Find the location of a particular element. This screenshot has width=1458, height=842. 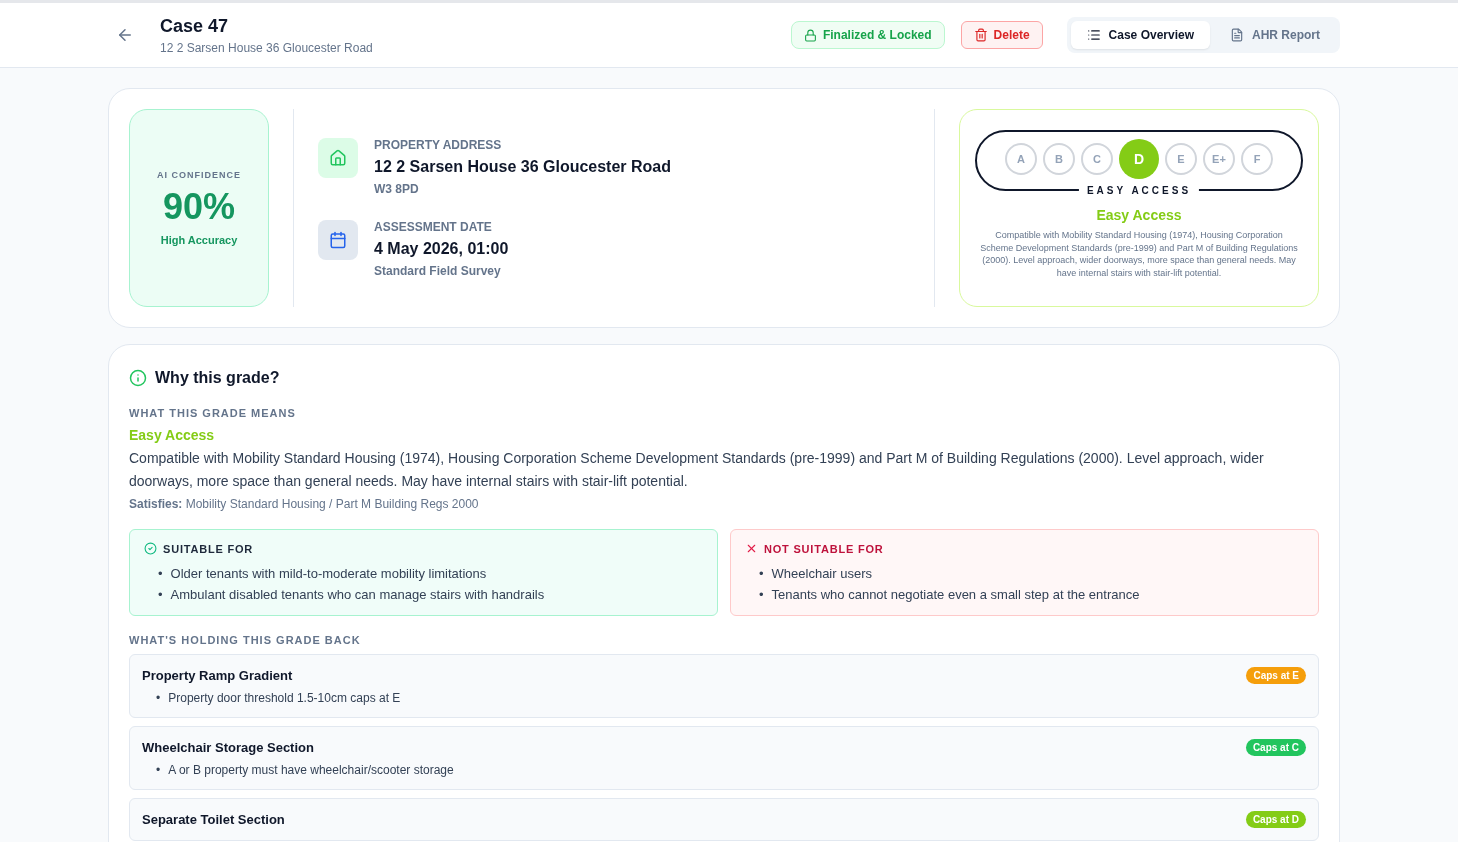

panel-heading: SUITABLE FOR is located at coordinates (208, 548).